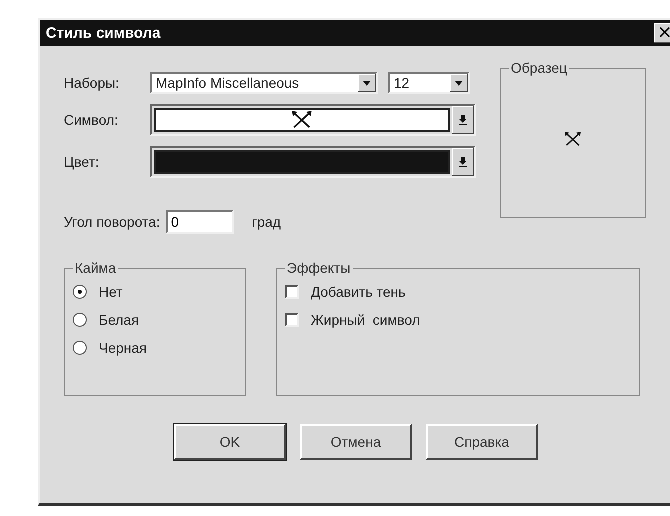  I want to click on option-label: Жирный символ, so click(365, 320).